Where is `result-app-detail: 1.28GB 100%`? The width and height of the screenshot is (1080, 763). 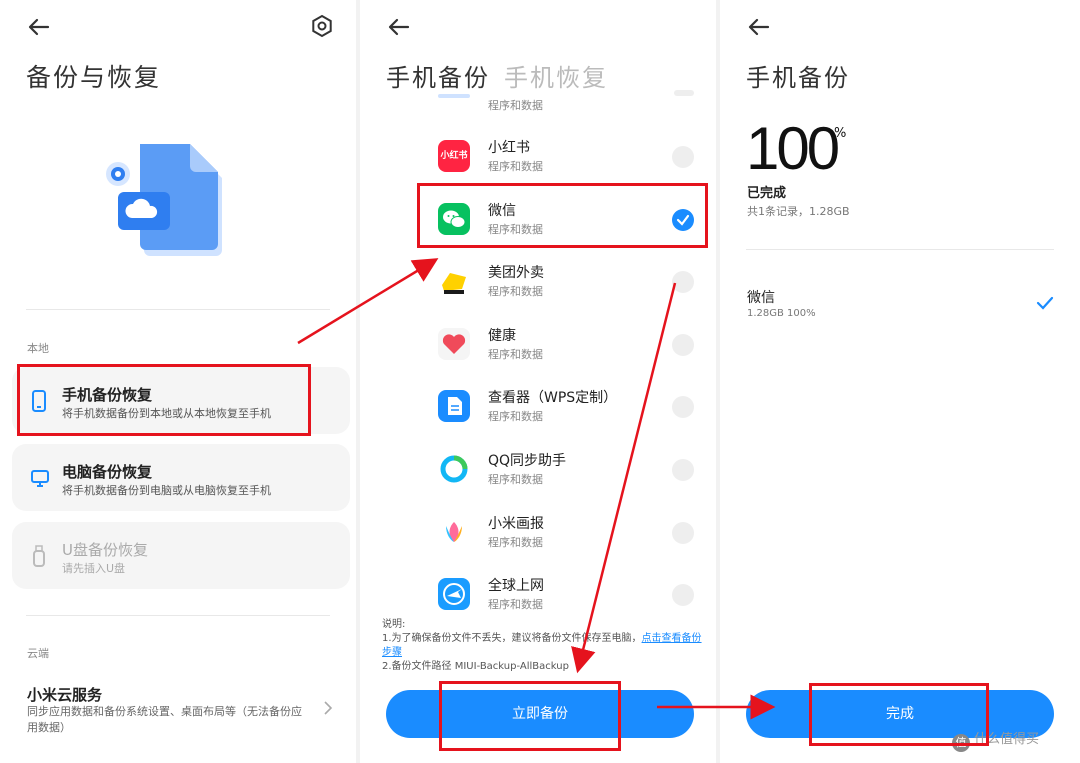
result-app-detail: 1.28GB 100% is located at coordinates (781, 313).